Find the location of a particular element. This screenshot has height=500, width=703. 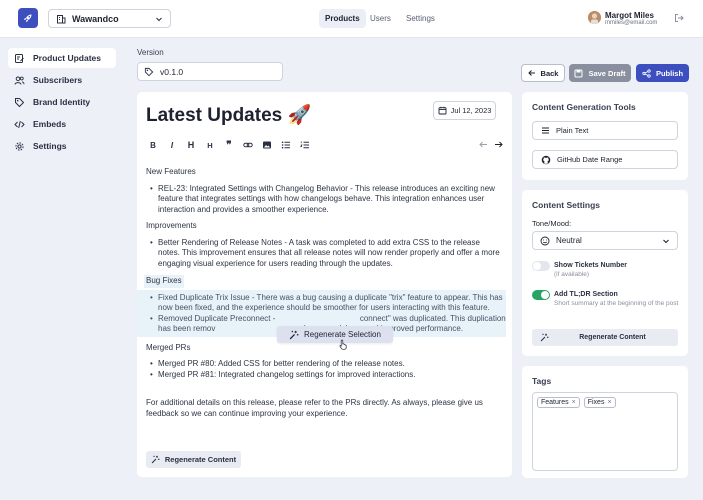

section-heading: New Features is located at coordinates (171, 171).